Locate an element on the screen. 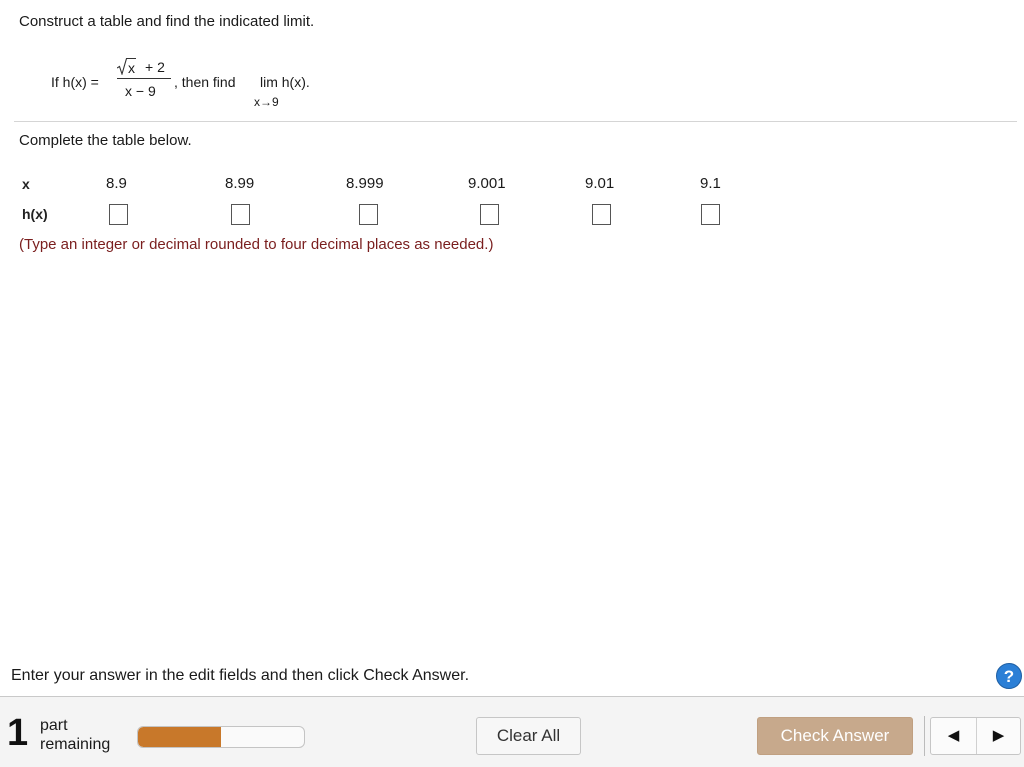  check-answer-button: Check Answer is located at coordinates (835, 736).